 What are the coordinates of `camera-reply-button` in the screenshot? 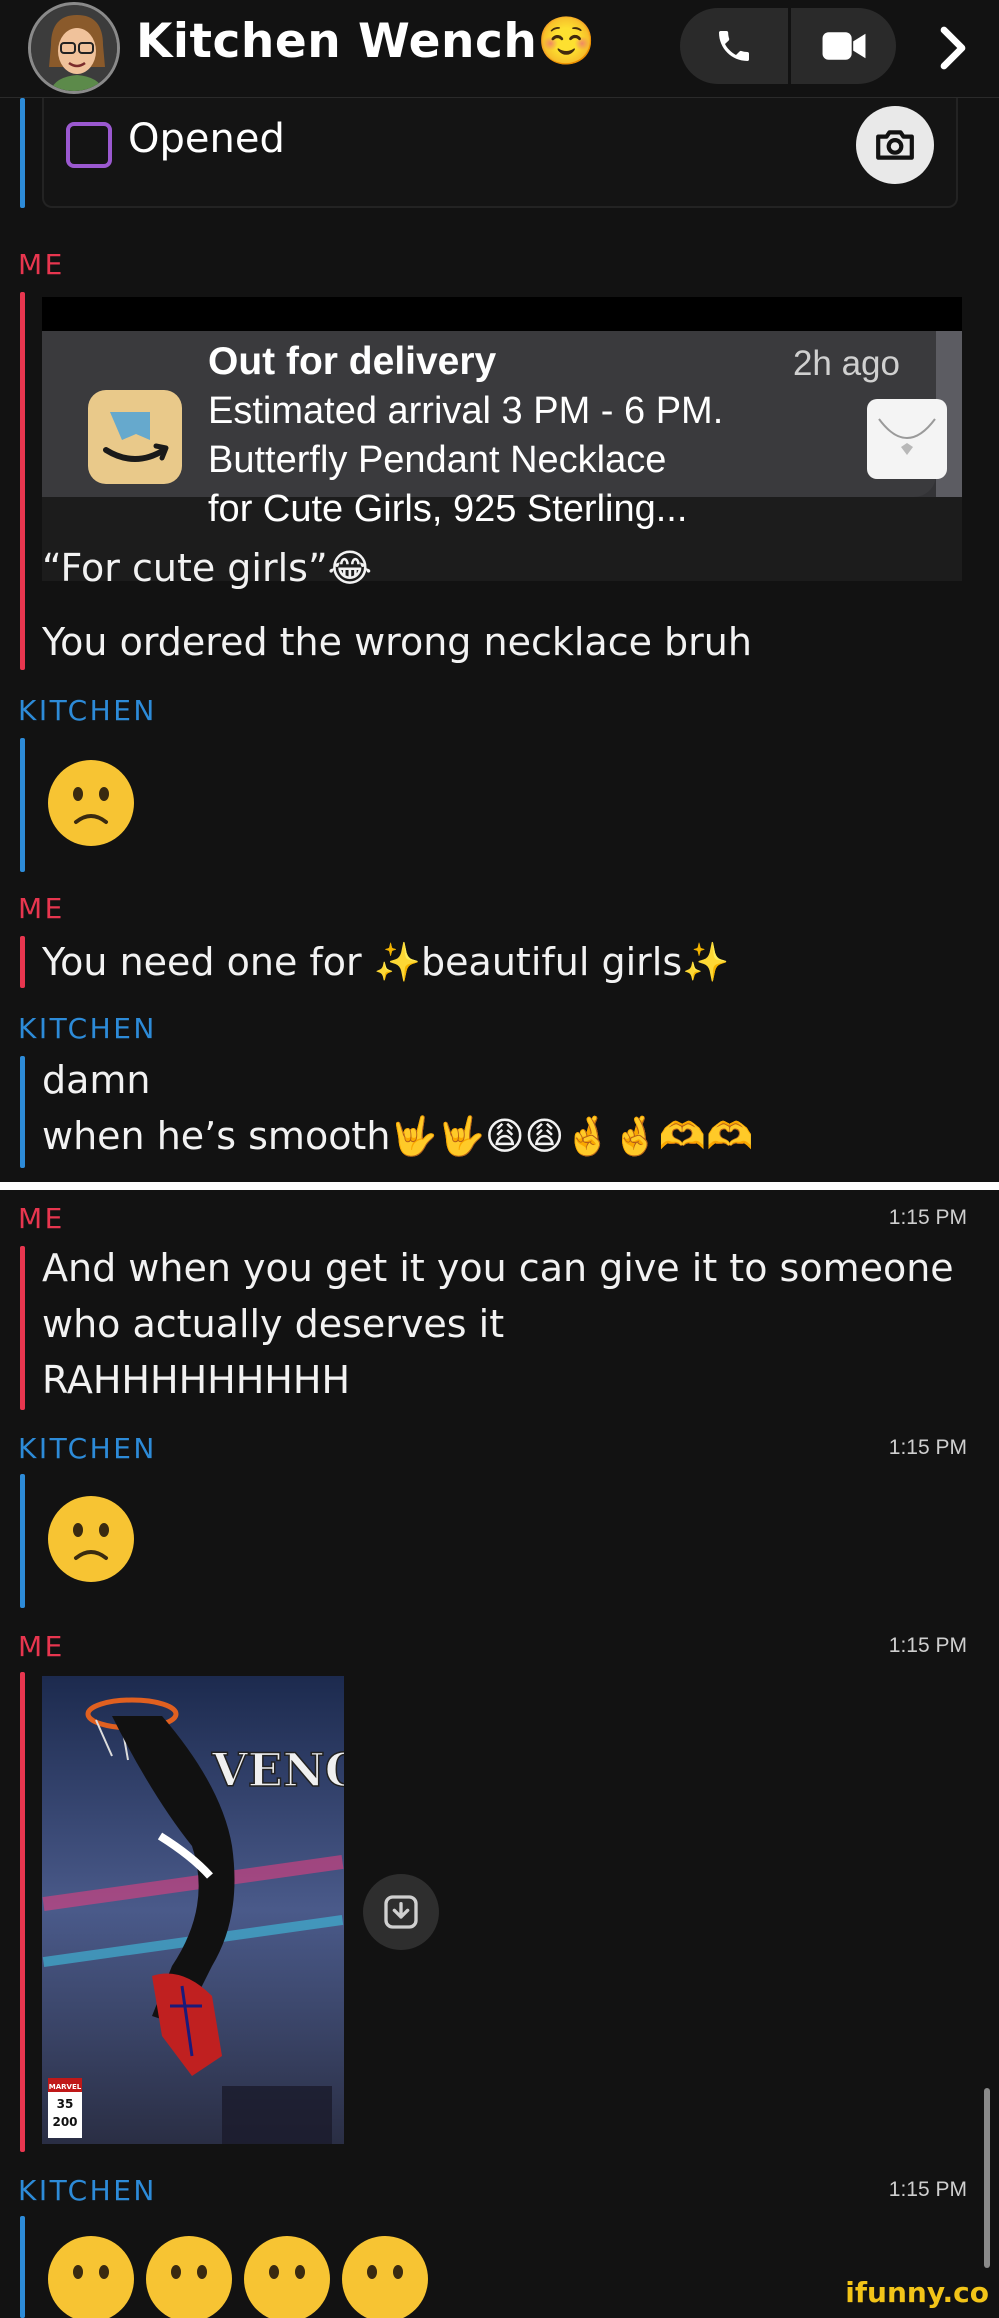 It's located at (895, 145).